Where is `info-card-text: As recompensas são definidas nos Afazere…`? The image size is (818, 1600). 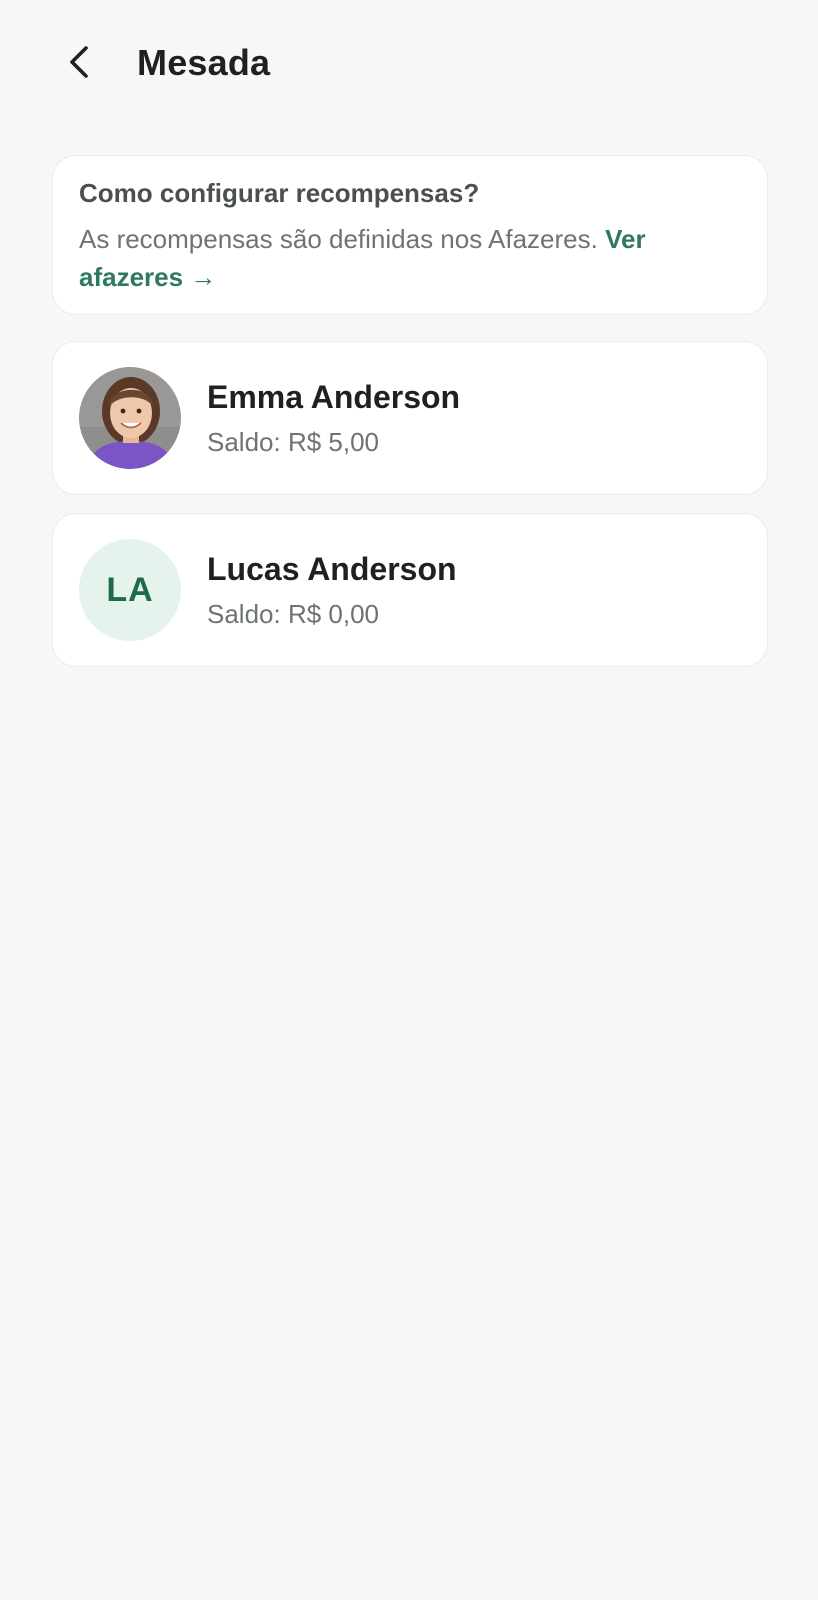
info-card-text: As recompensas são definidas nos Afazere… is located at coordinates (410, 258).